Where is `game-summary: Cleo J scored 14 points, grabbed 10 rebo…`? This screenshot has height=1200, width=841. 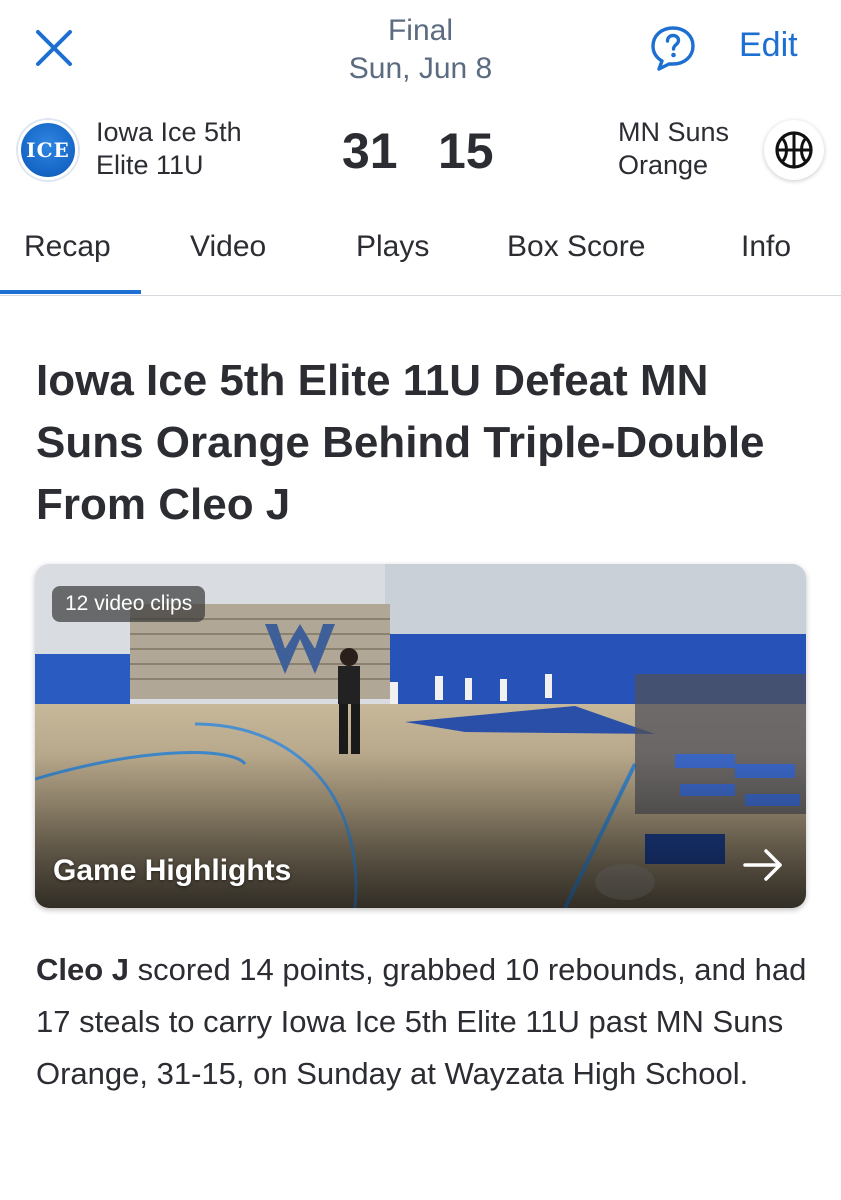
game-summary: Cleo J scored 14 points, grabbed 10 rebo… is located at coordinates (426, 1022).